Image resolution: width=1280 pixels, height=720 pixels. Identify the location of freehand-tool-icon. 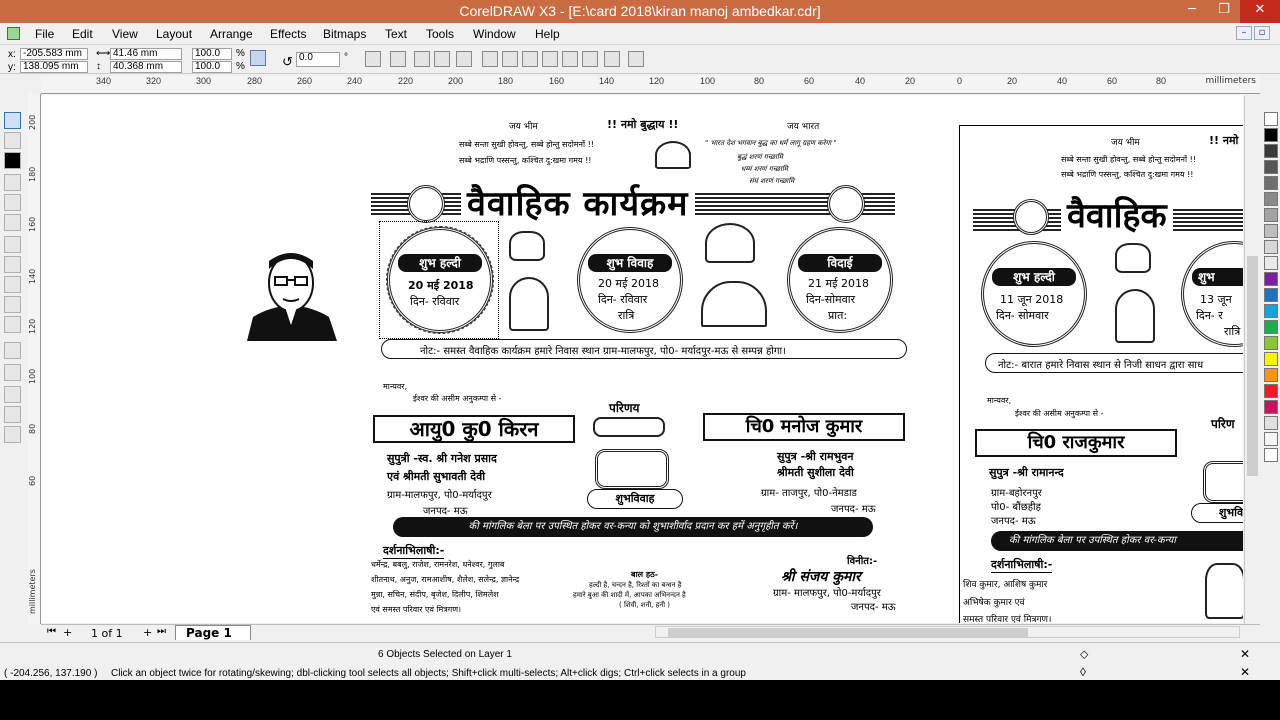
(12, 202).